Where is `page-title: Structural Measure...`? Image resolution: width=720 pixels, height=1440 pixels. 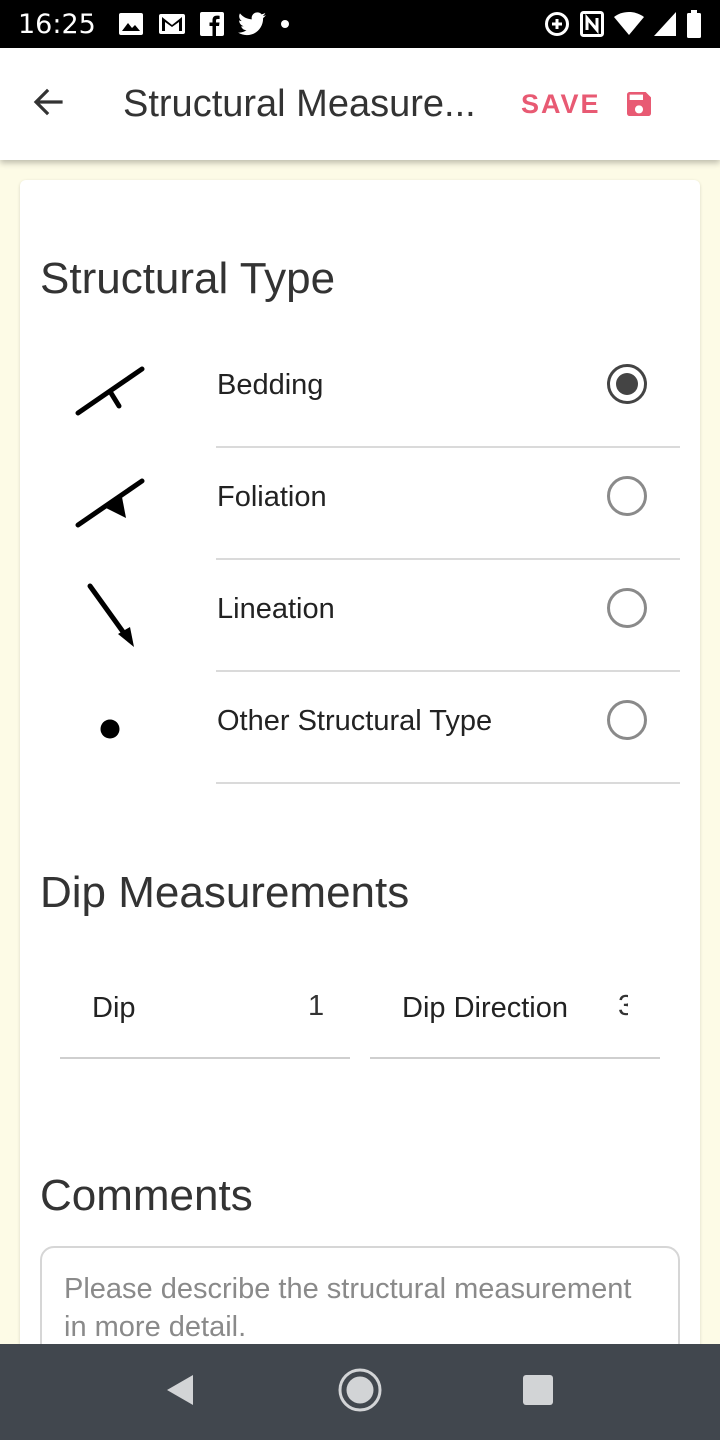 page-title: Structural Measure... is located at coordinates (299, 103).